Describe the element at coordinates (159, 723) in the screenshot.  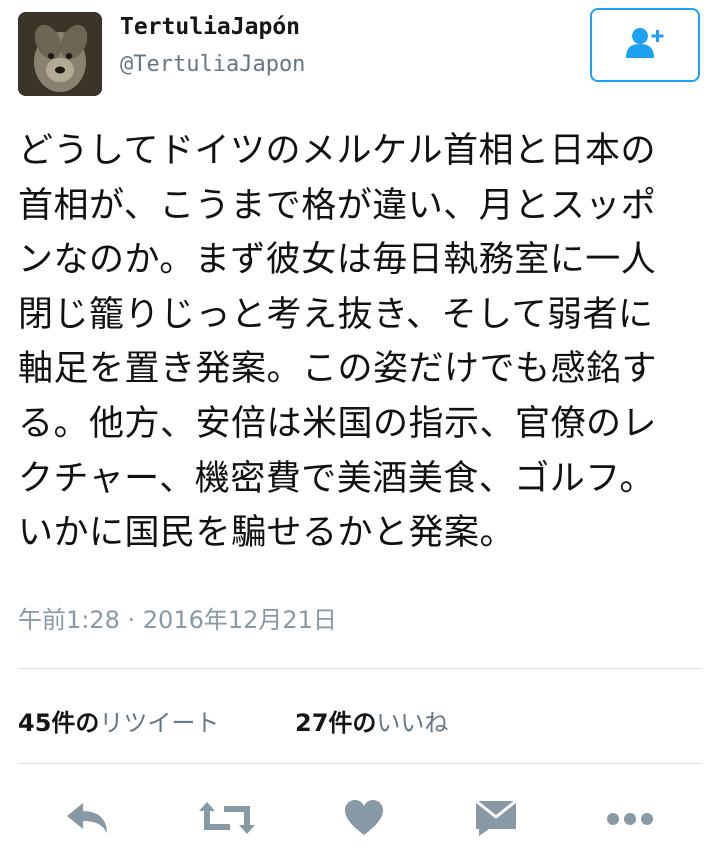
I see `retweet-count-label: リツイート` at that location.